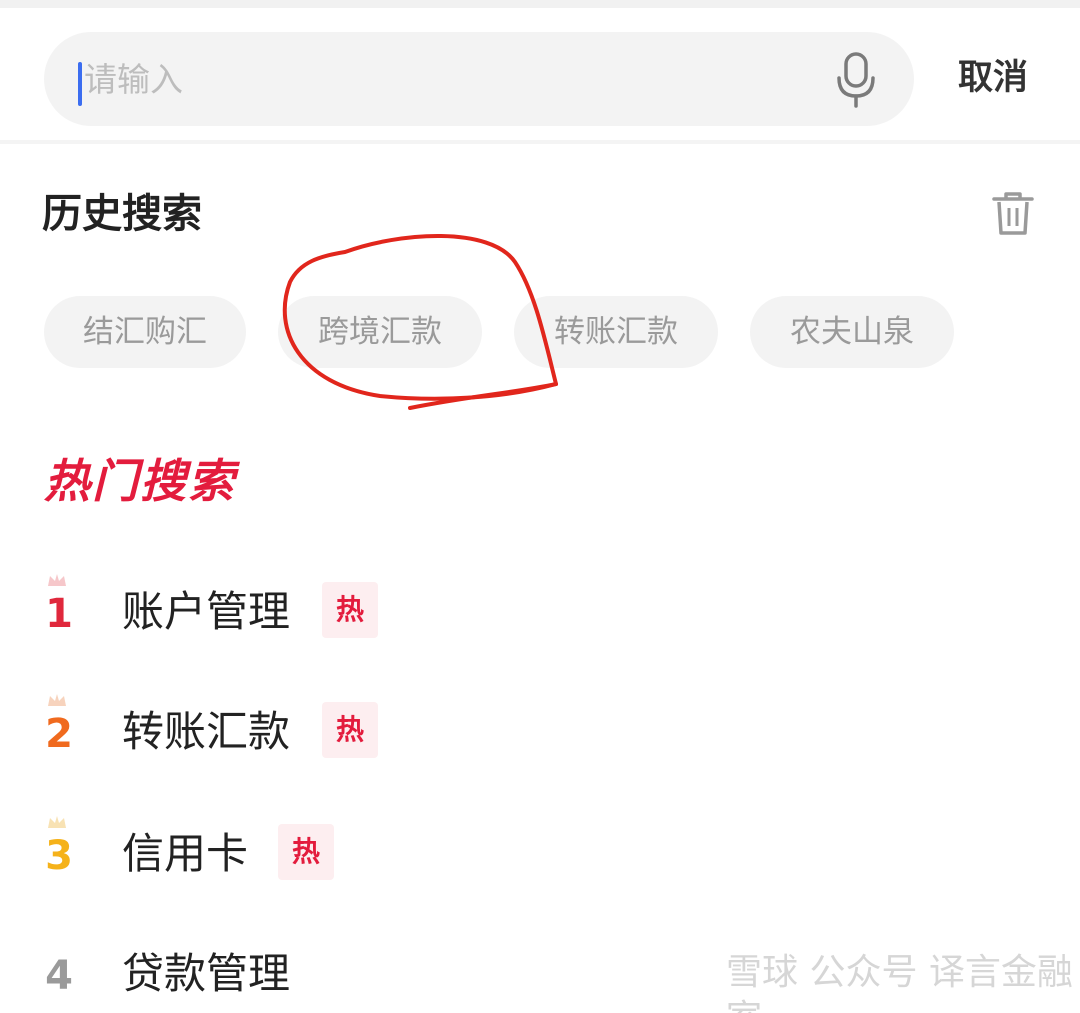  What do you see at coordinates (59, 976) in the screenshot?
I see `rank-number: 4` at bounding box center [59, 976].